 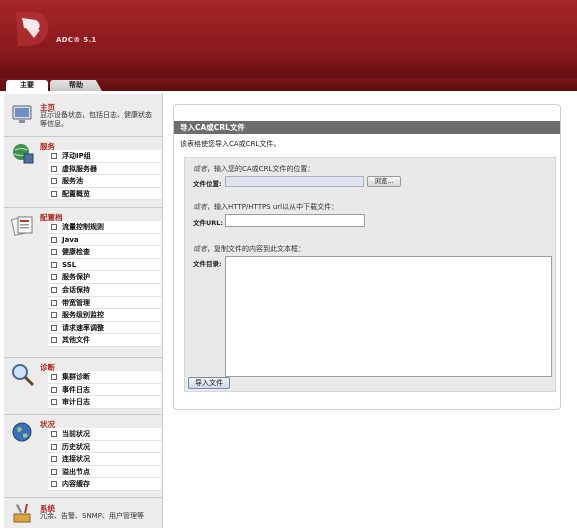 I want to click on sidebar-item-sla-monitor: 服务级别监控, so click(x=104, y=315).